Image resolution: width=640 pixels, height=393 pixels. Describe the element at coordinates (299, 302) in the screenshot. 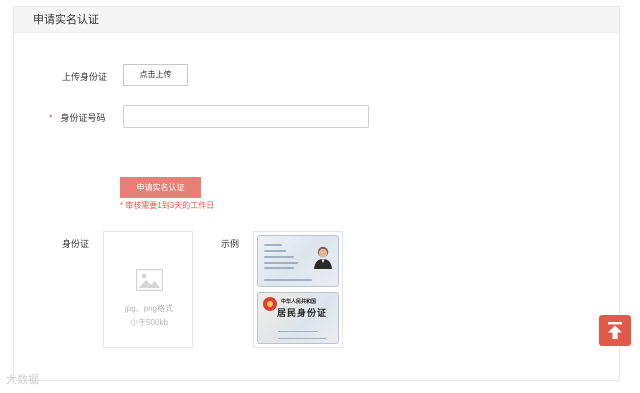

I see `card-back-title: 中华人民共和国` at that location.